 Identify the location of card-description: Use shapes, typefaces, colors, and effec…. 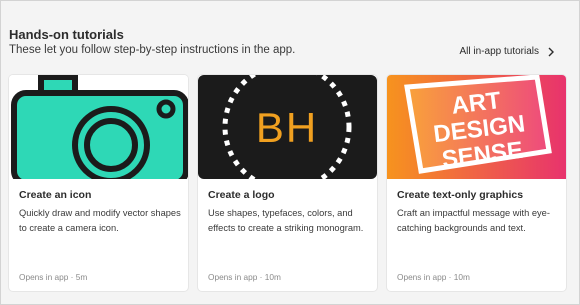
(286, 220).